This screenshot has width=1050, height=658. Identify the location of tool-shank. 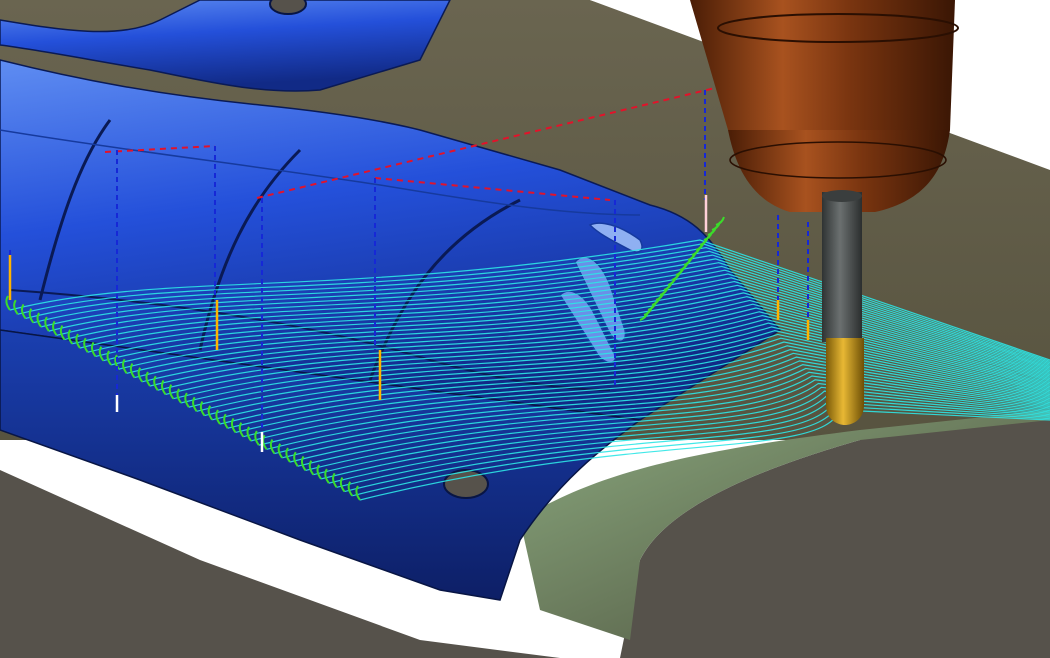
(842, 267).